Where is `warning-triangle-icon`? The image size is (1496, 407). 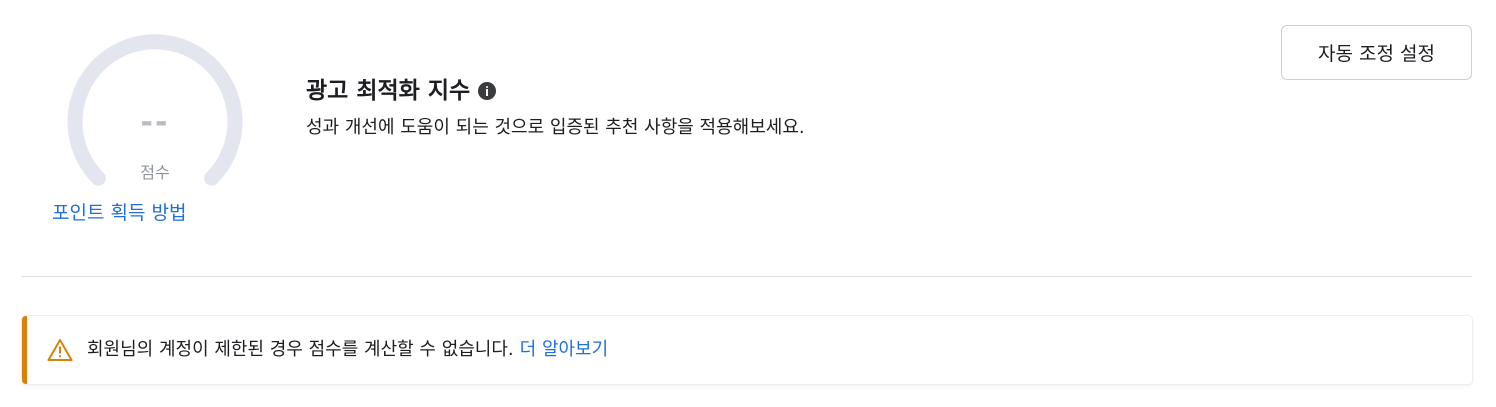
warning-triangle-icon is located at coordinates (60, 350).